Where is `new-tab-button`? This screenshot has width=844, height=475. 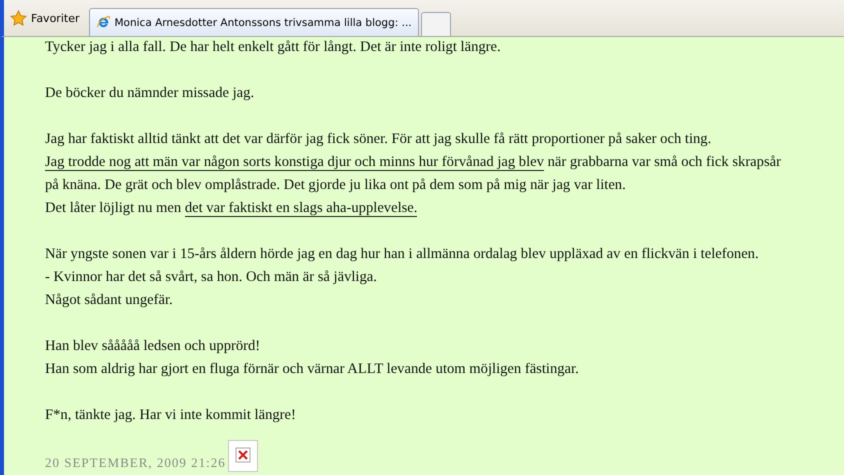
new-tab-button is located at coordinates (435, 24).